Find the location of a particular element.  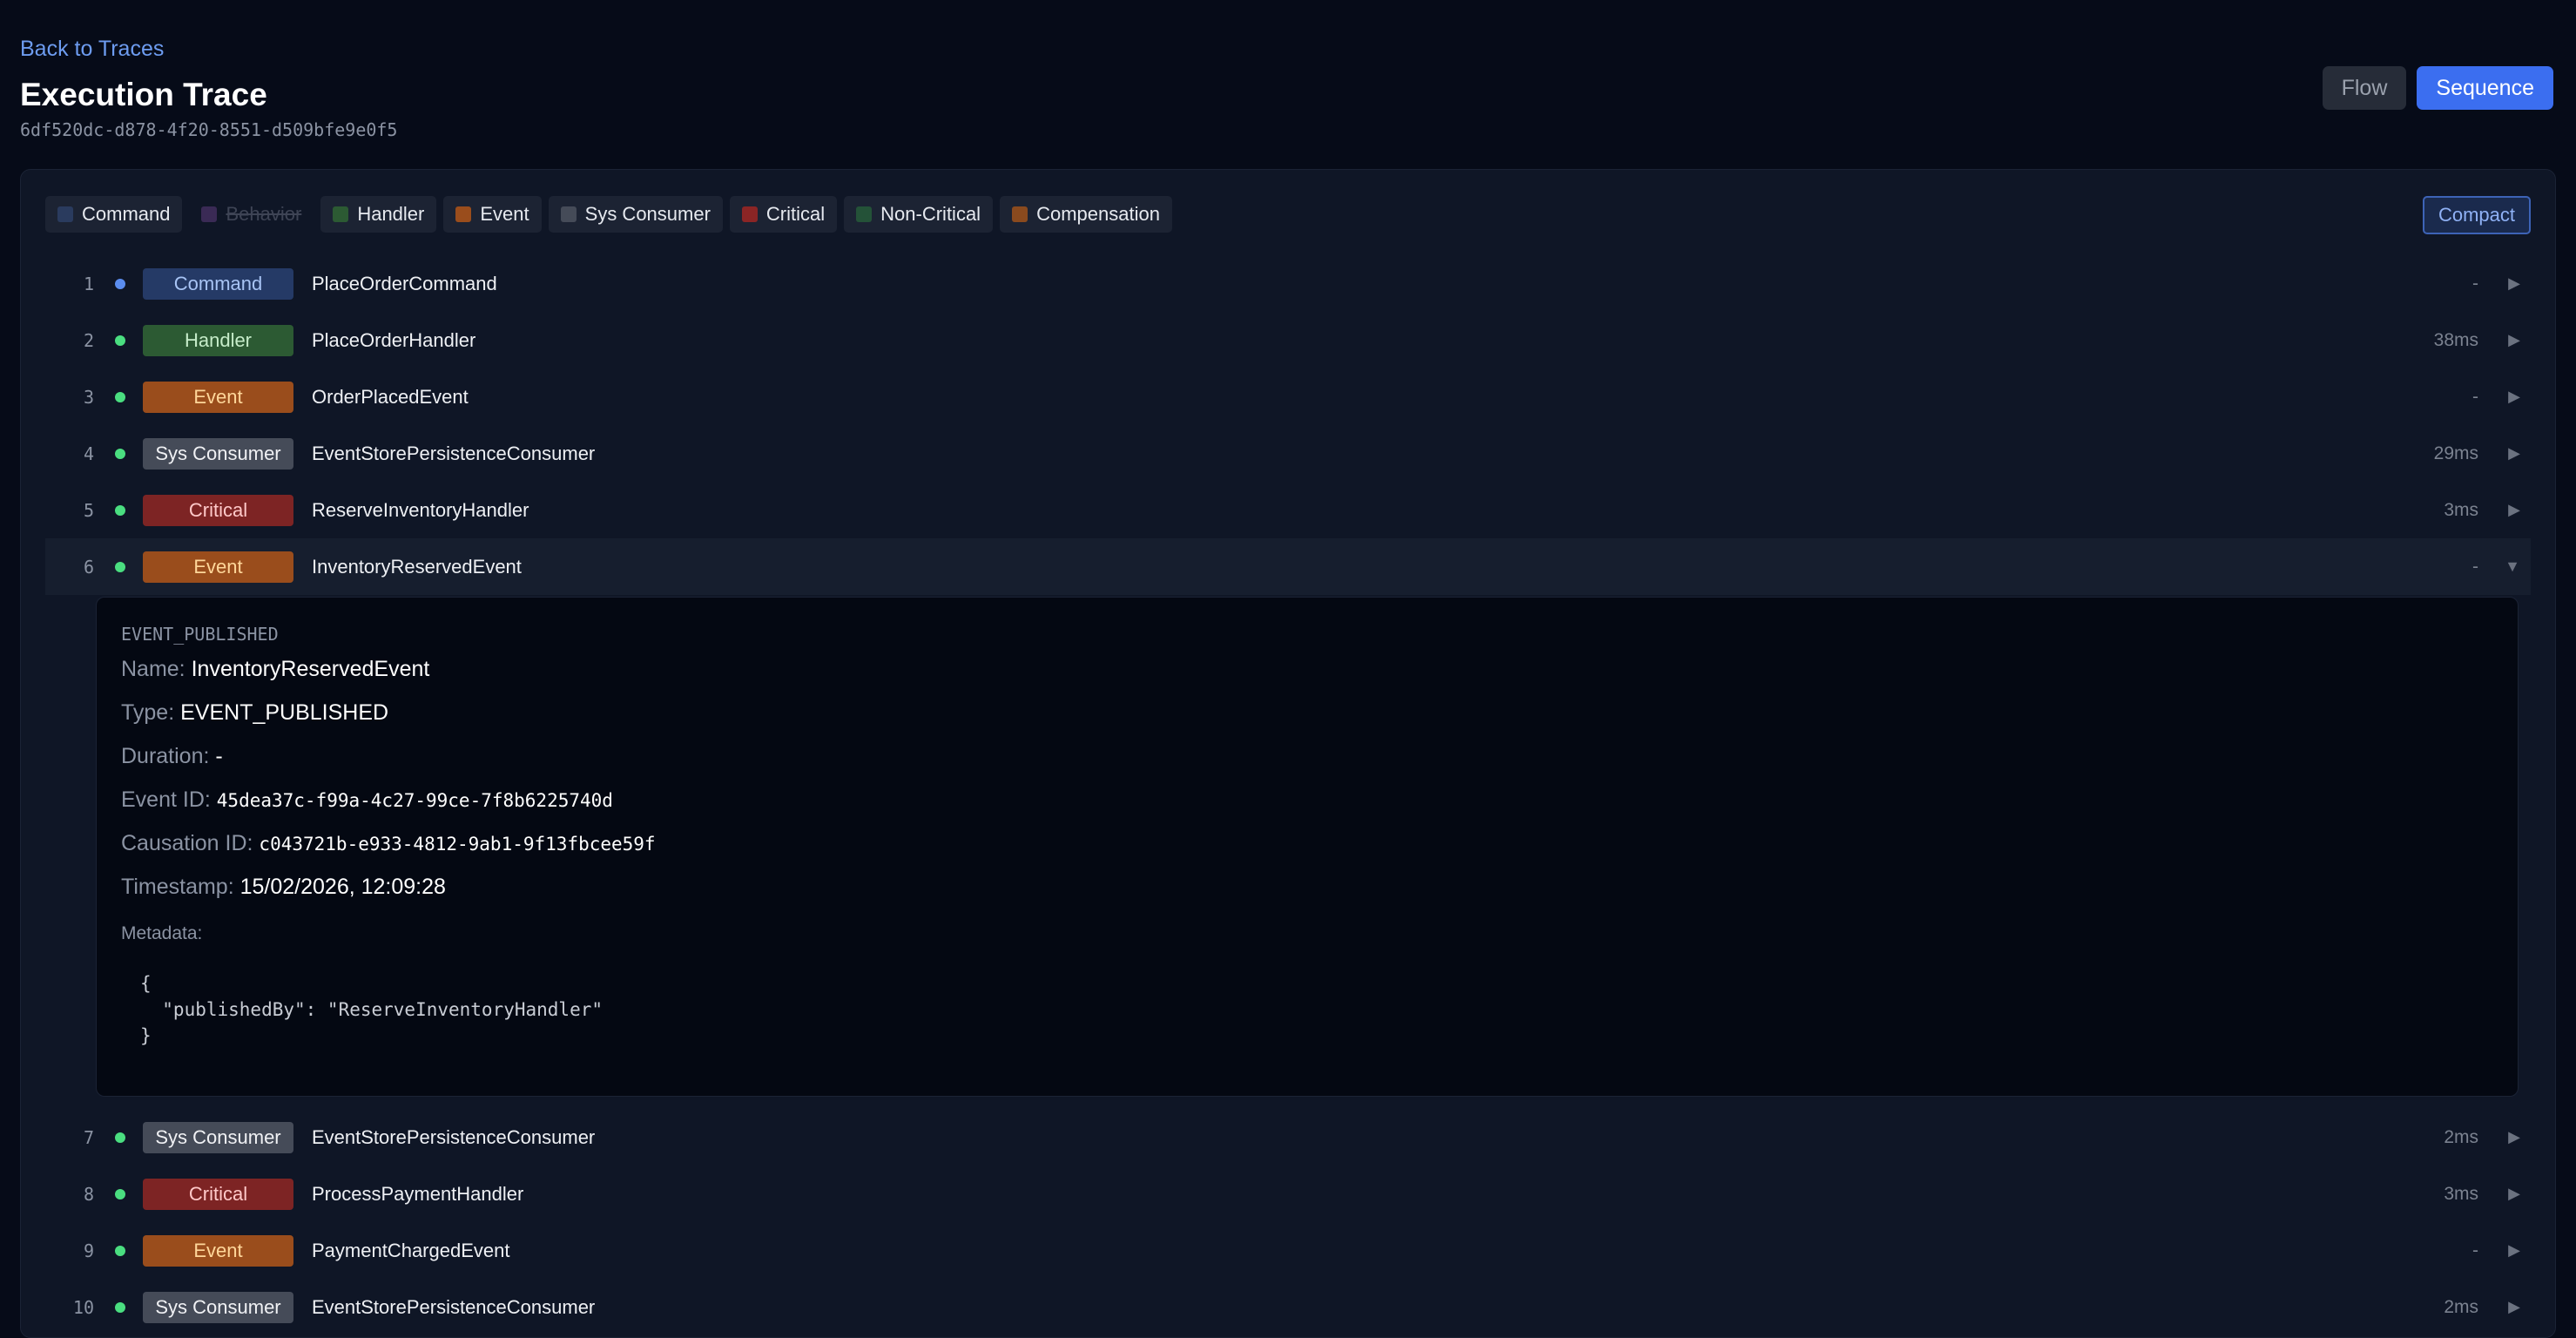

detail-timestamp: Timestamp: 15/02/2026, 12:09:28 is located at coordinates (283, 887).